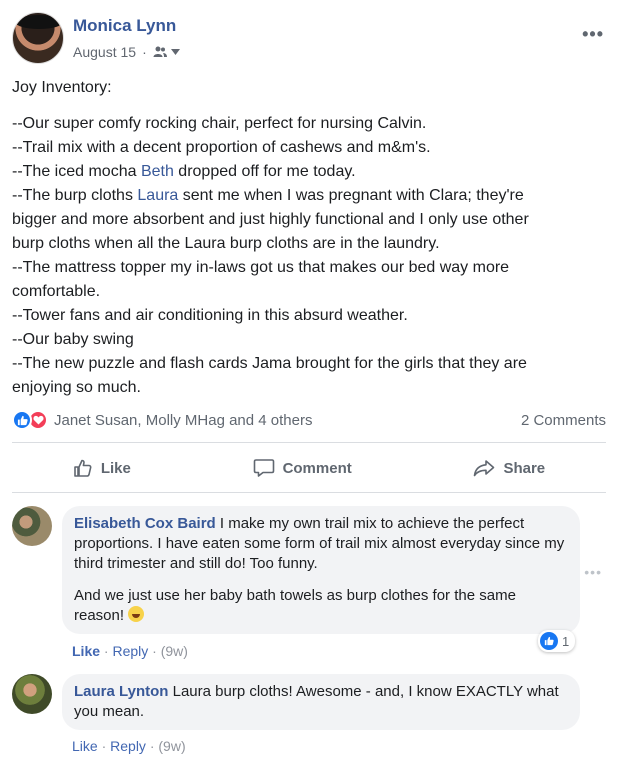  I want to click on post-line: comfortable., so click(56, 291).